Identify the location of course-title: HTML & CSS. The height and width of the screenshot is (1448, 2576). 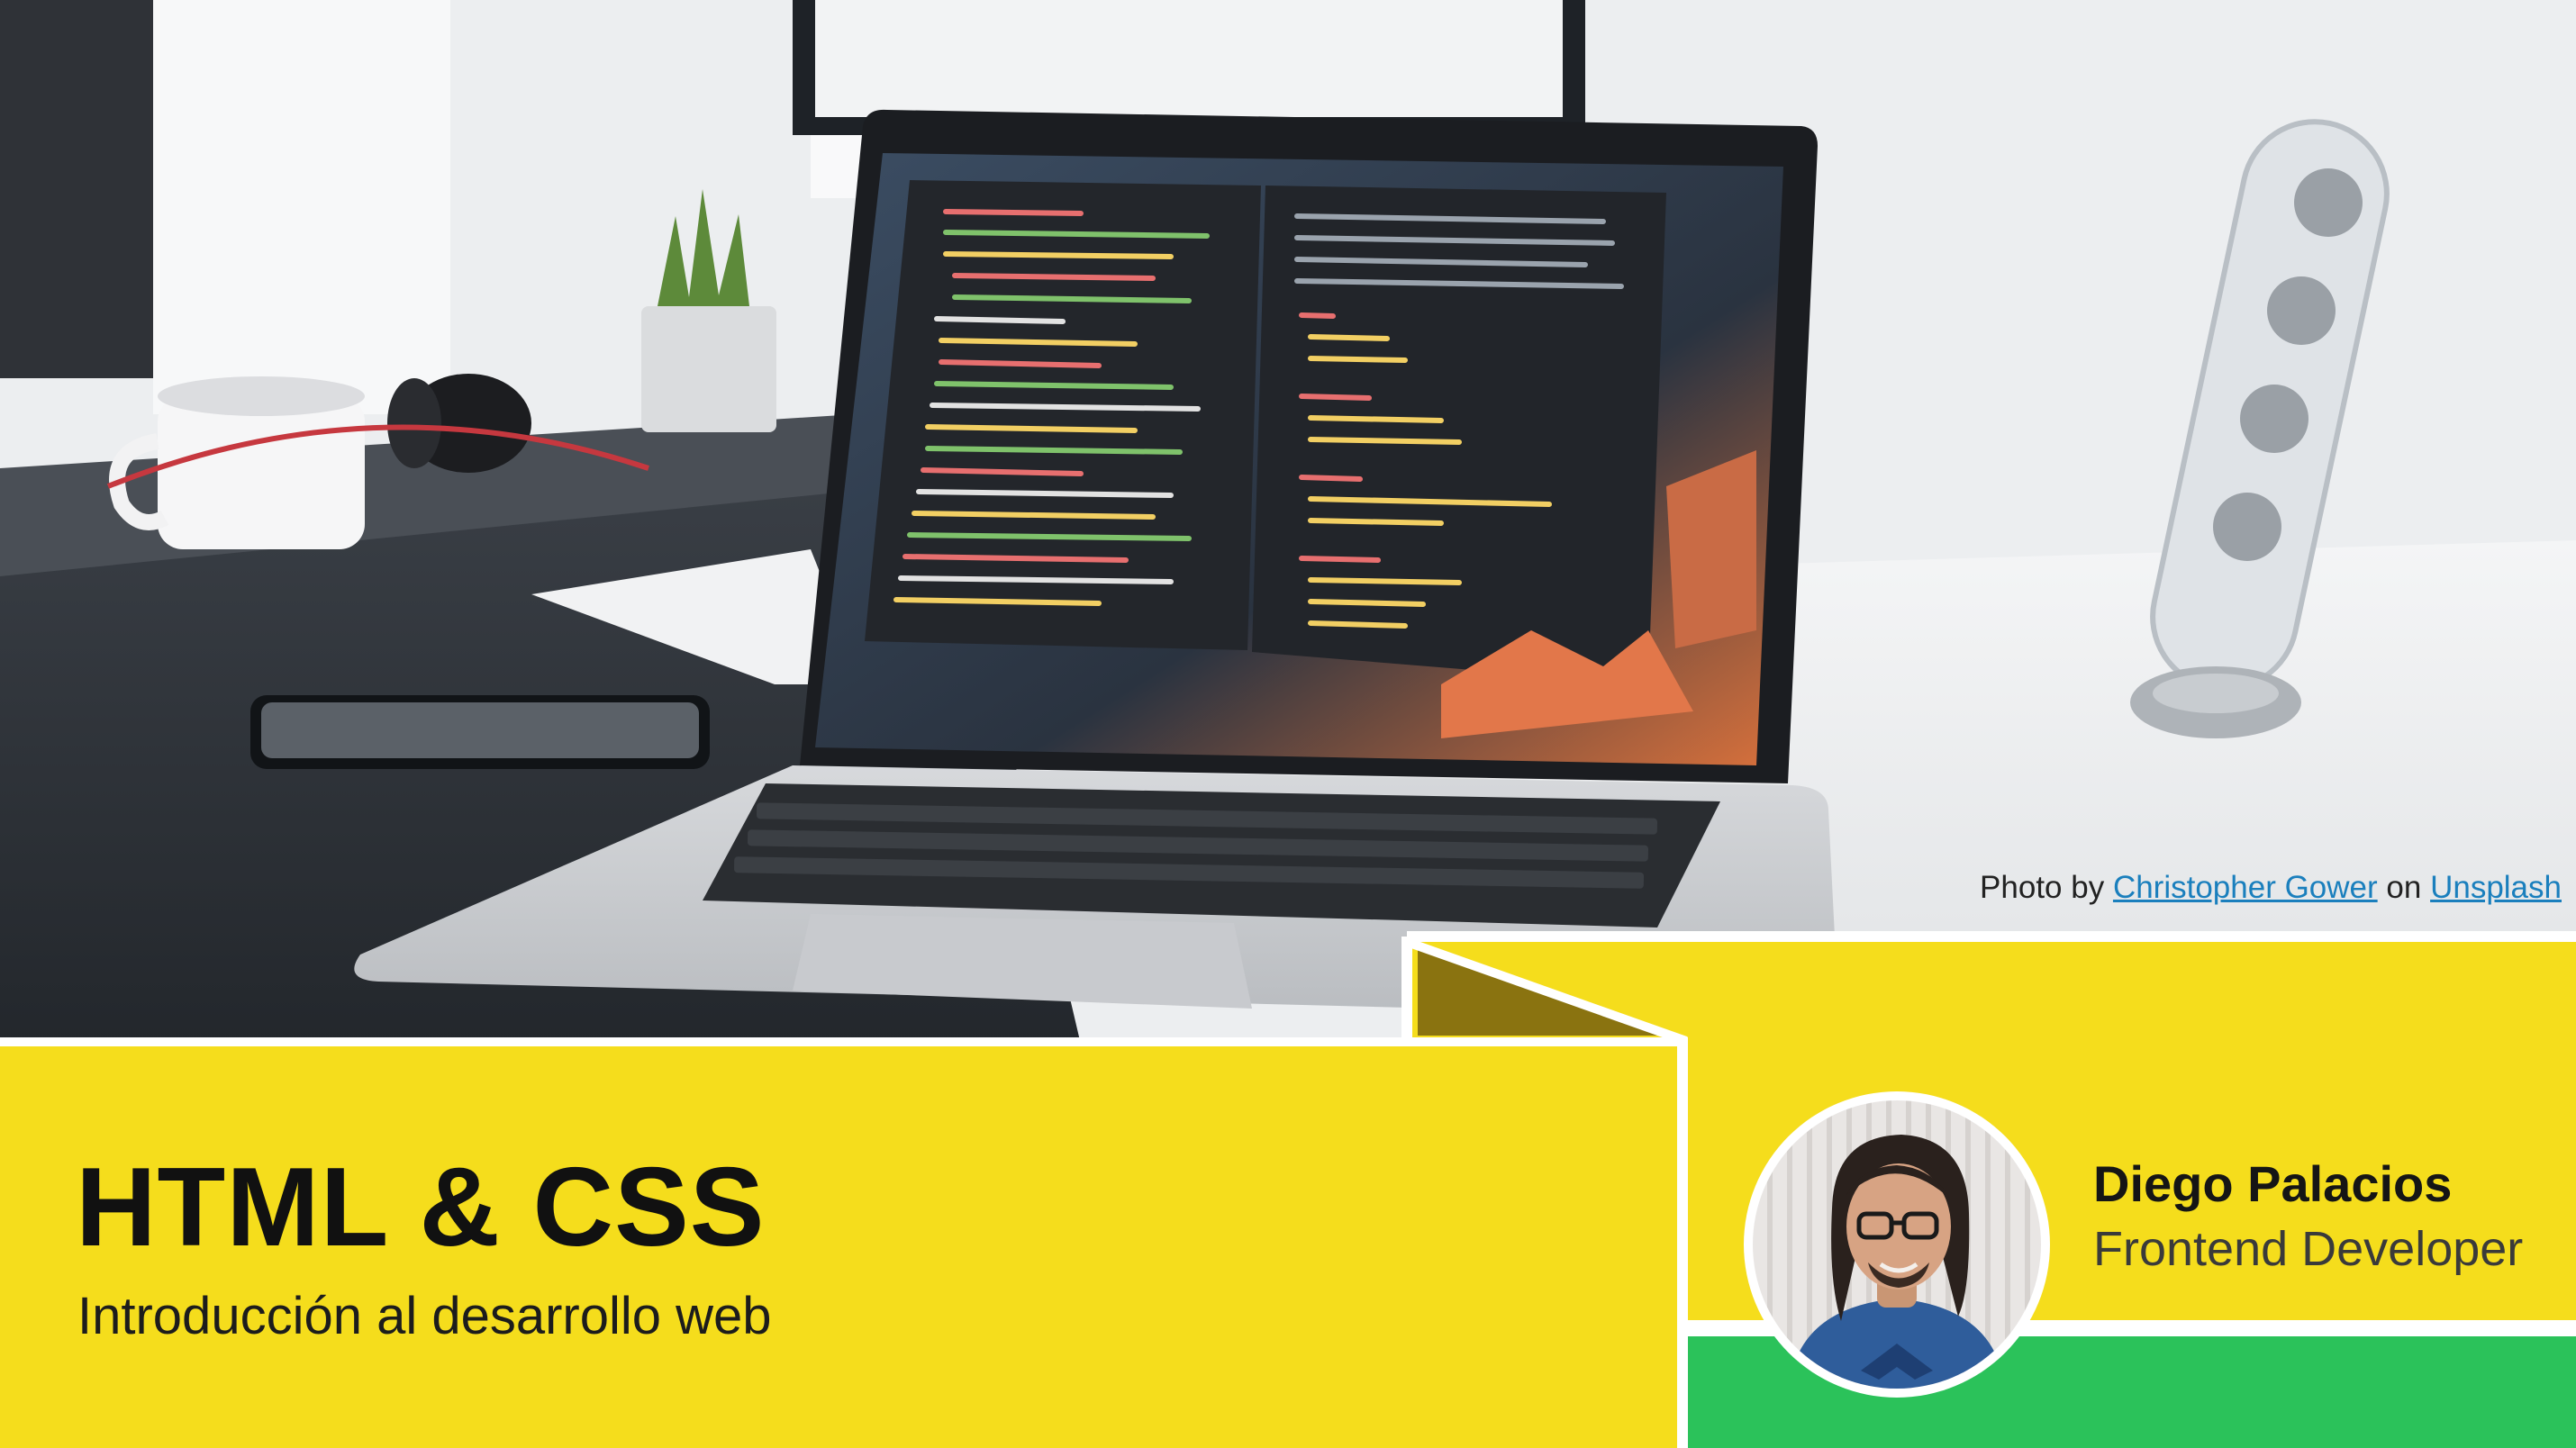
(421, 1207).